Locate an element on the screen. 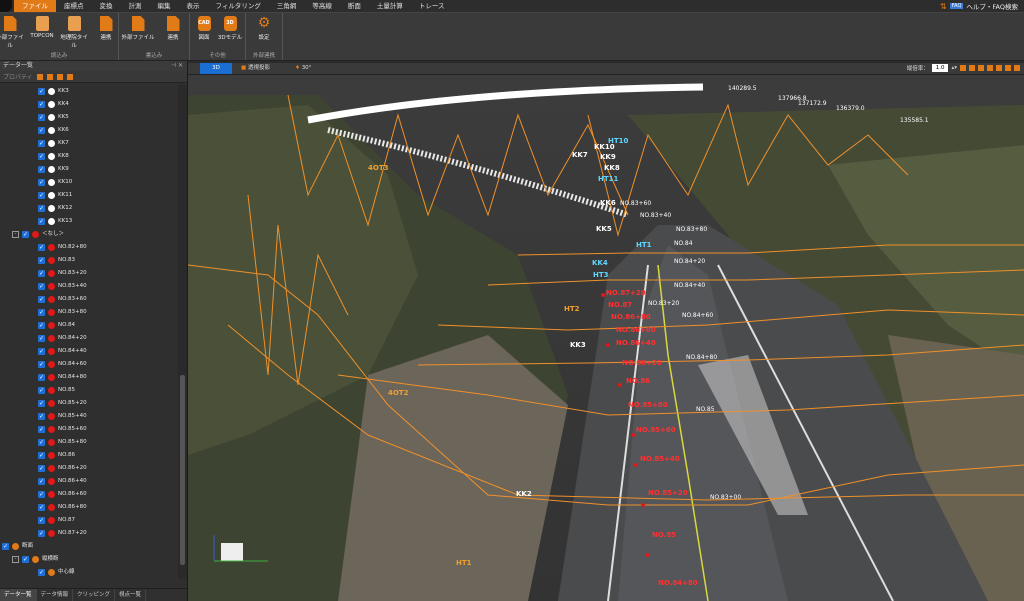  properties-label: プロパティ is located at coordinates (18, 76).